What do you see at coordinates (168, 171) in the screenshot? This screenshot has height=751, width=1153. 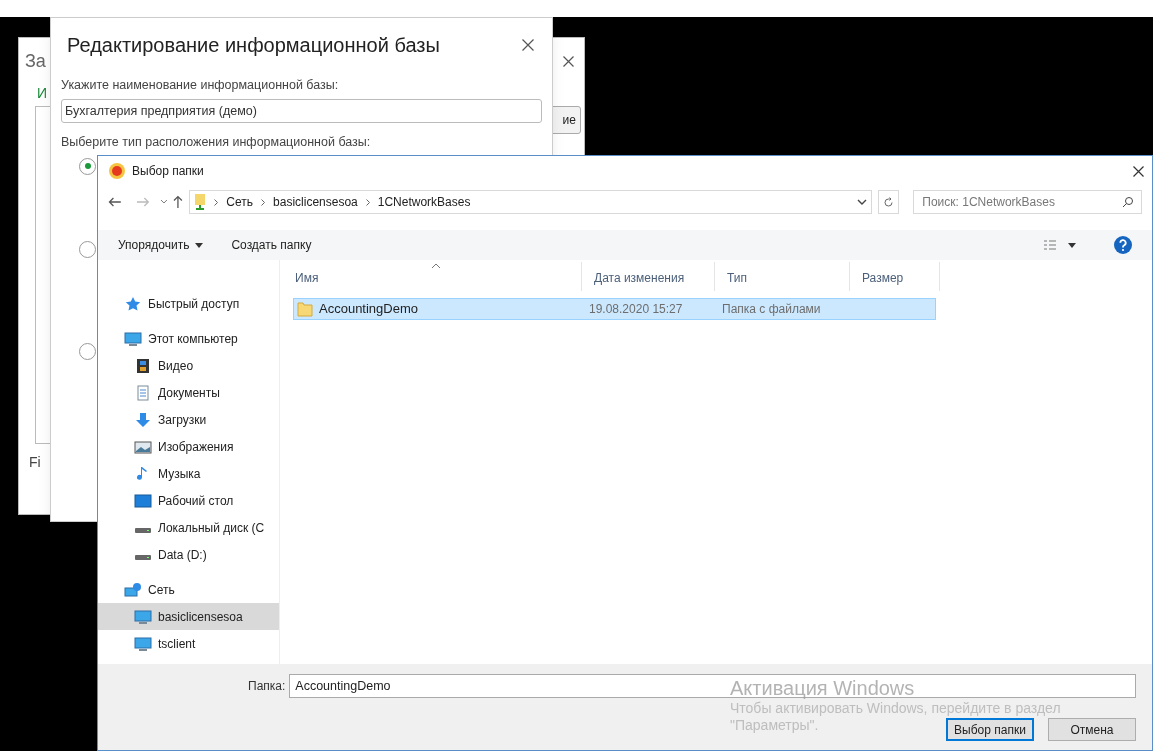 I see `dialog-title: Выбор папки` at bounding box center [168, 171].